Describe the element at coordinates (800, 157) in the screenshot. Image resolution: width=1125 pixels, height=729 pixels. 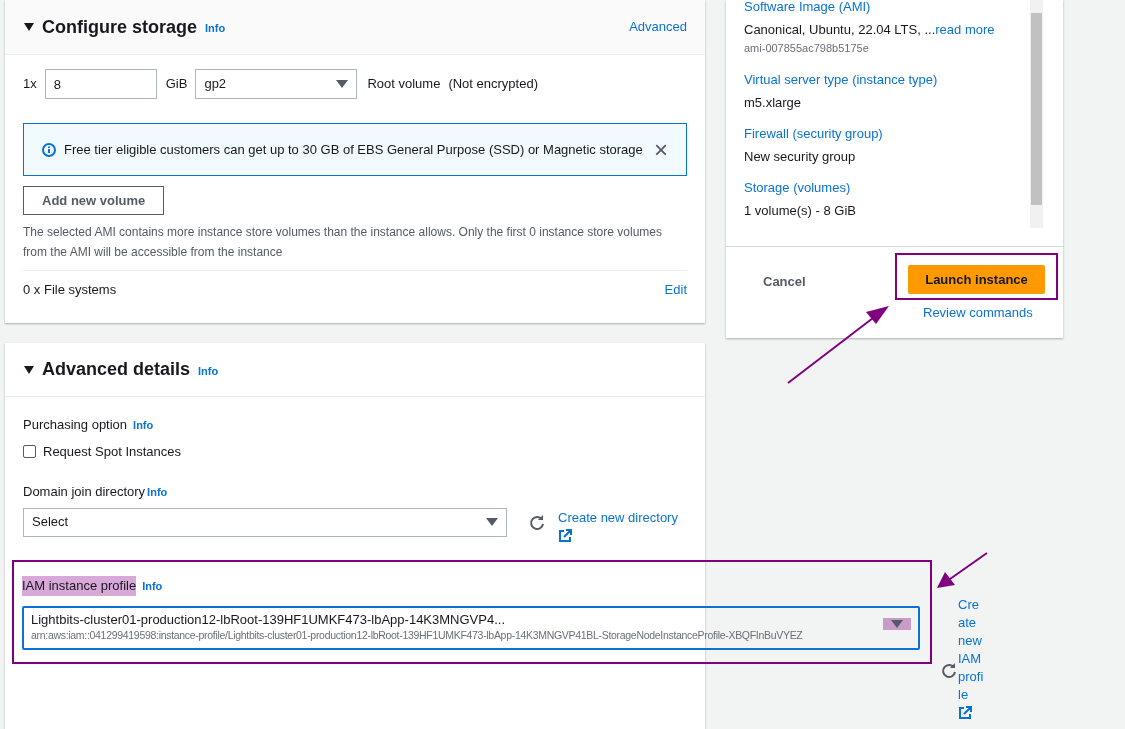
I see `summary-value: New security group` at that location.